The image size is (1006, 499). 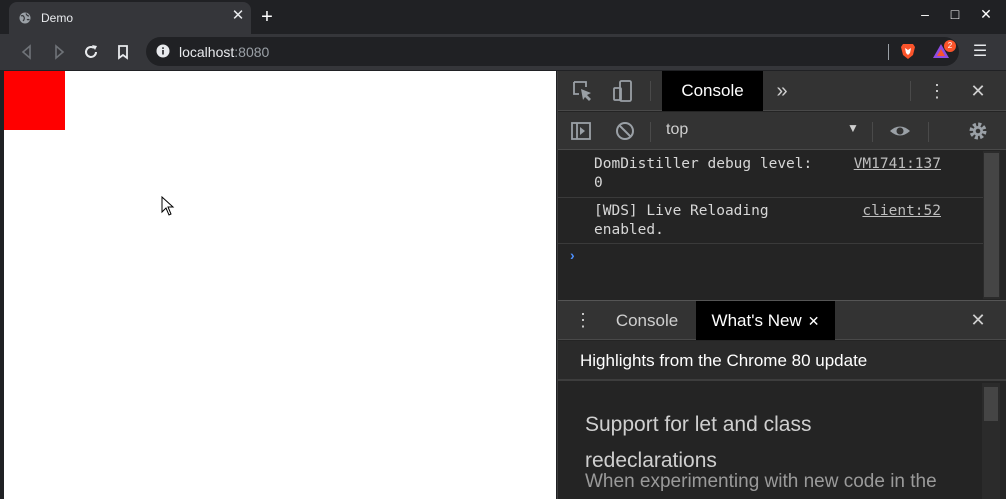 What do you see at coordinates (897, 164) in the screenshot?
I see `message-source-link: VM1741:137` at bounding box center [897, 164].